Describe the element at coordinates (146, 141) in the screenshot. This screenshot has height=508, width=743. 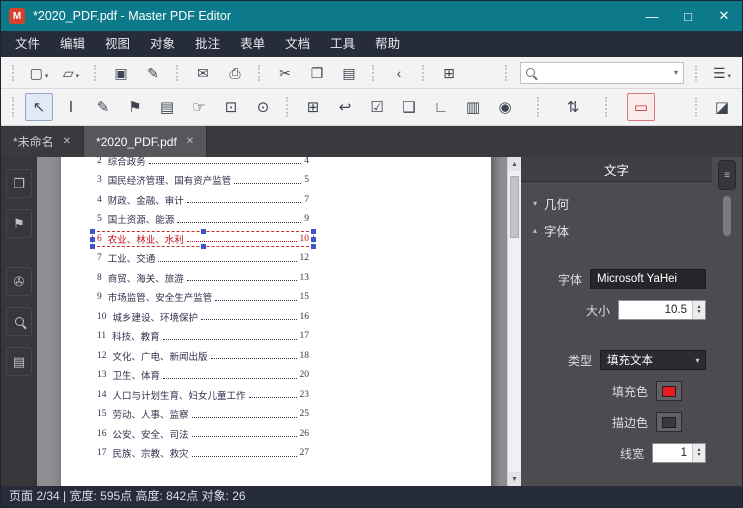
I see `tab-2020-pdf: *2020_PDF.pdf ✕` at that location.